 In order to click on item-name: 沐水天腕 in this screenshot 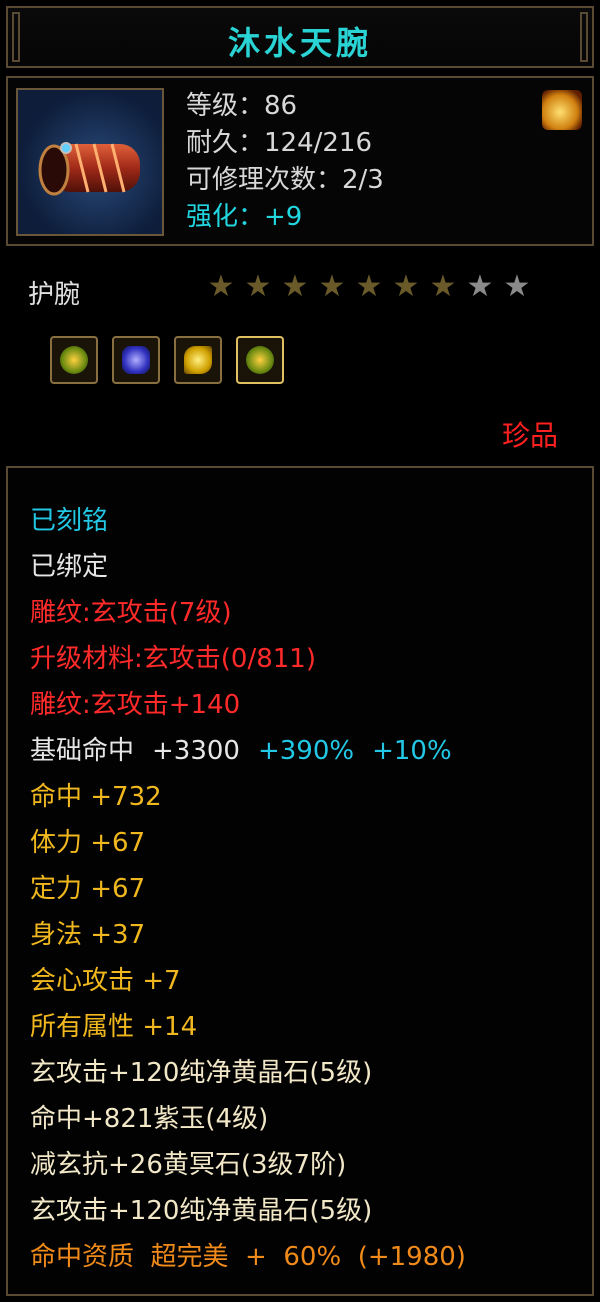, I will do `click(299, 43)`.